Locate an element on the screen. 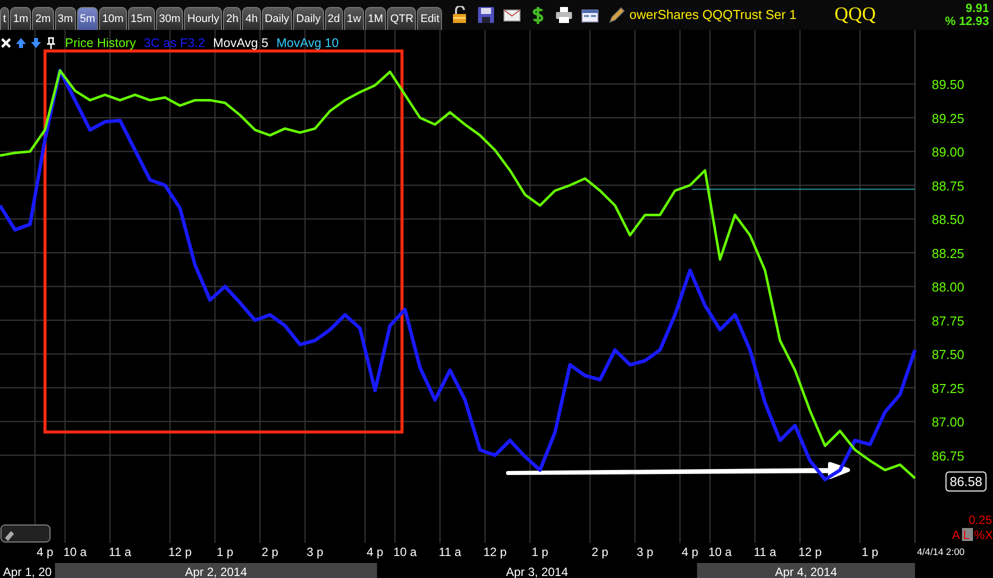  save-icon is located at coordinates (486, 15).